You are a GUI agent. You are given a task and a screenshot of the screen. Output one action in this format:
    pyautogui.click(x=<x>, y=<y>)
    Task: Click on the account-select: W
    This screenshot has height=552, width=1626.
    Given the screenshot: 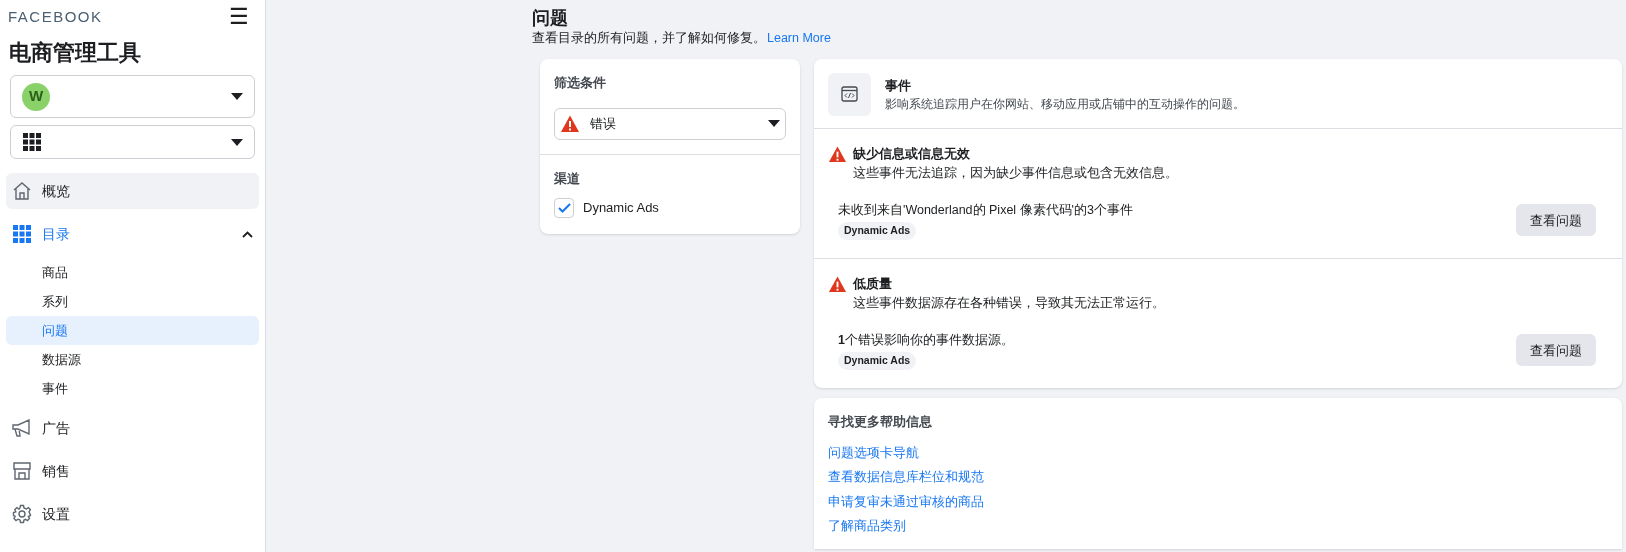 What is the action you would take?
    pyautogui.click(x=132, y=96)
    